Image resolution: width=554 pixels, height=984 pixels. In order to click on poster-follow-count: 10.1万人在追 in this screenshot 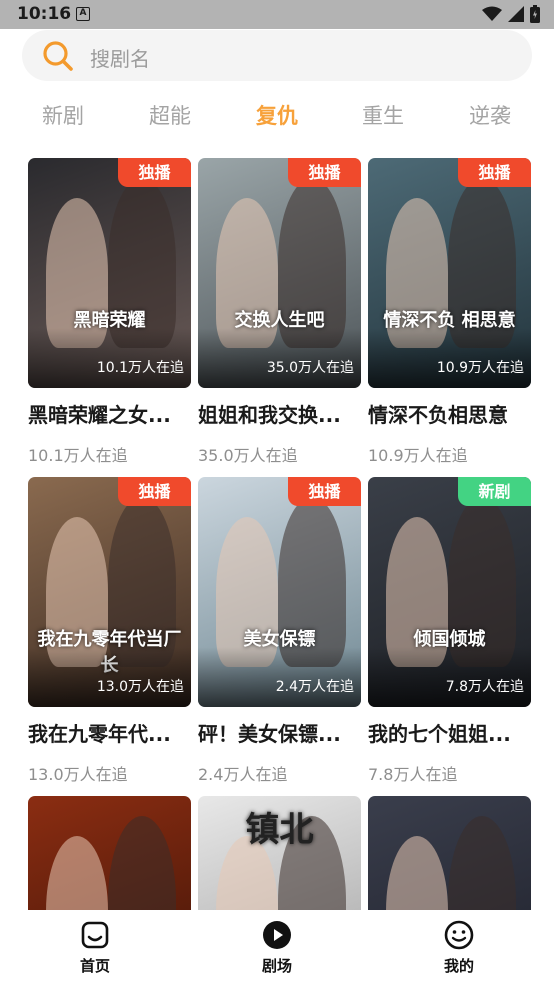, I will do `click(140, 368)`.